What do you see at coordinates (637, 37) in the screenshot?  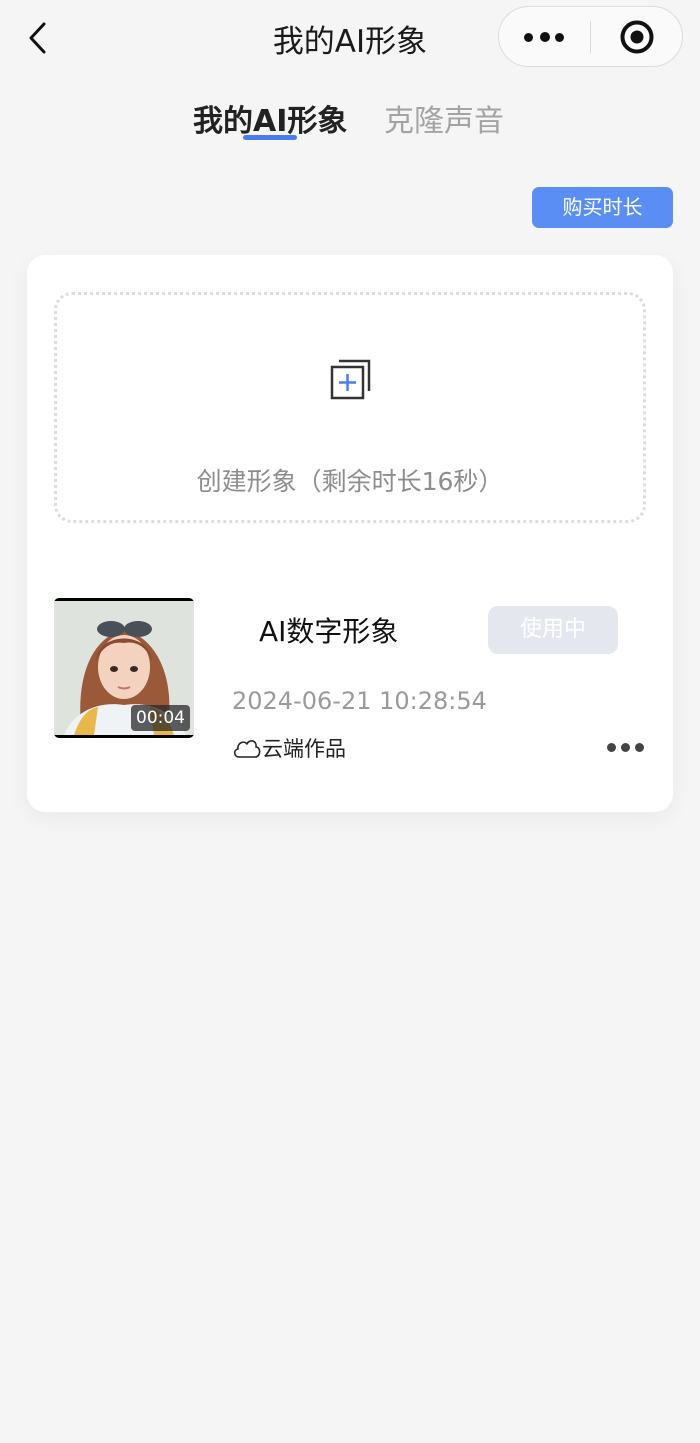 I see `close-target-icon` at bounding box center [637, 37].